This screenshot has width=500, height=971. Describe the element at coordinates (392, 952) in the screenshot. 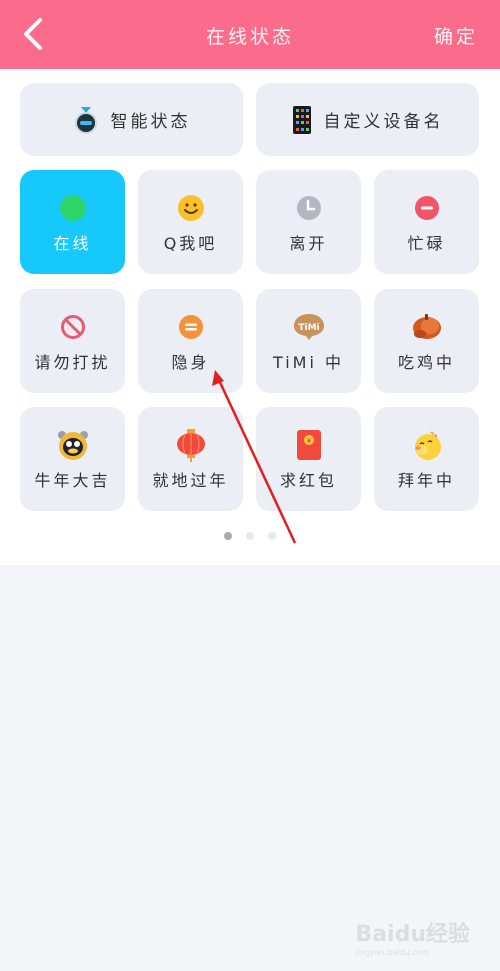

I see `watermark-subtext: jingyan.baidu.com` at that location.